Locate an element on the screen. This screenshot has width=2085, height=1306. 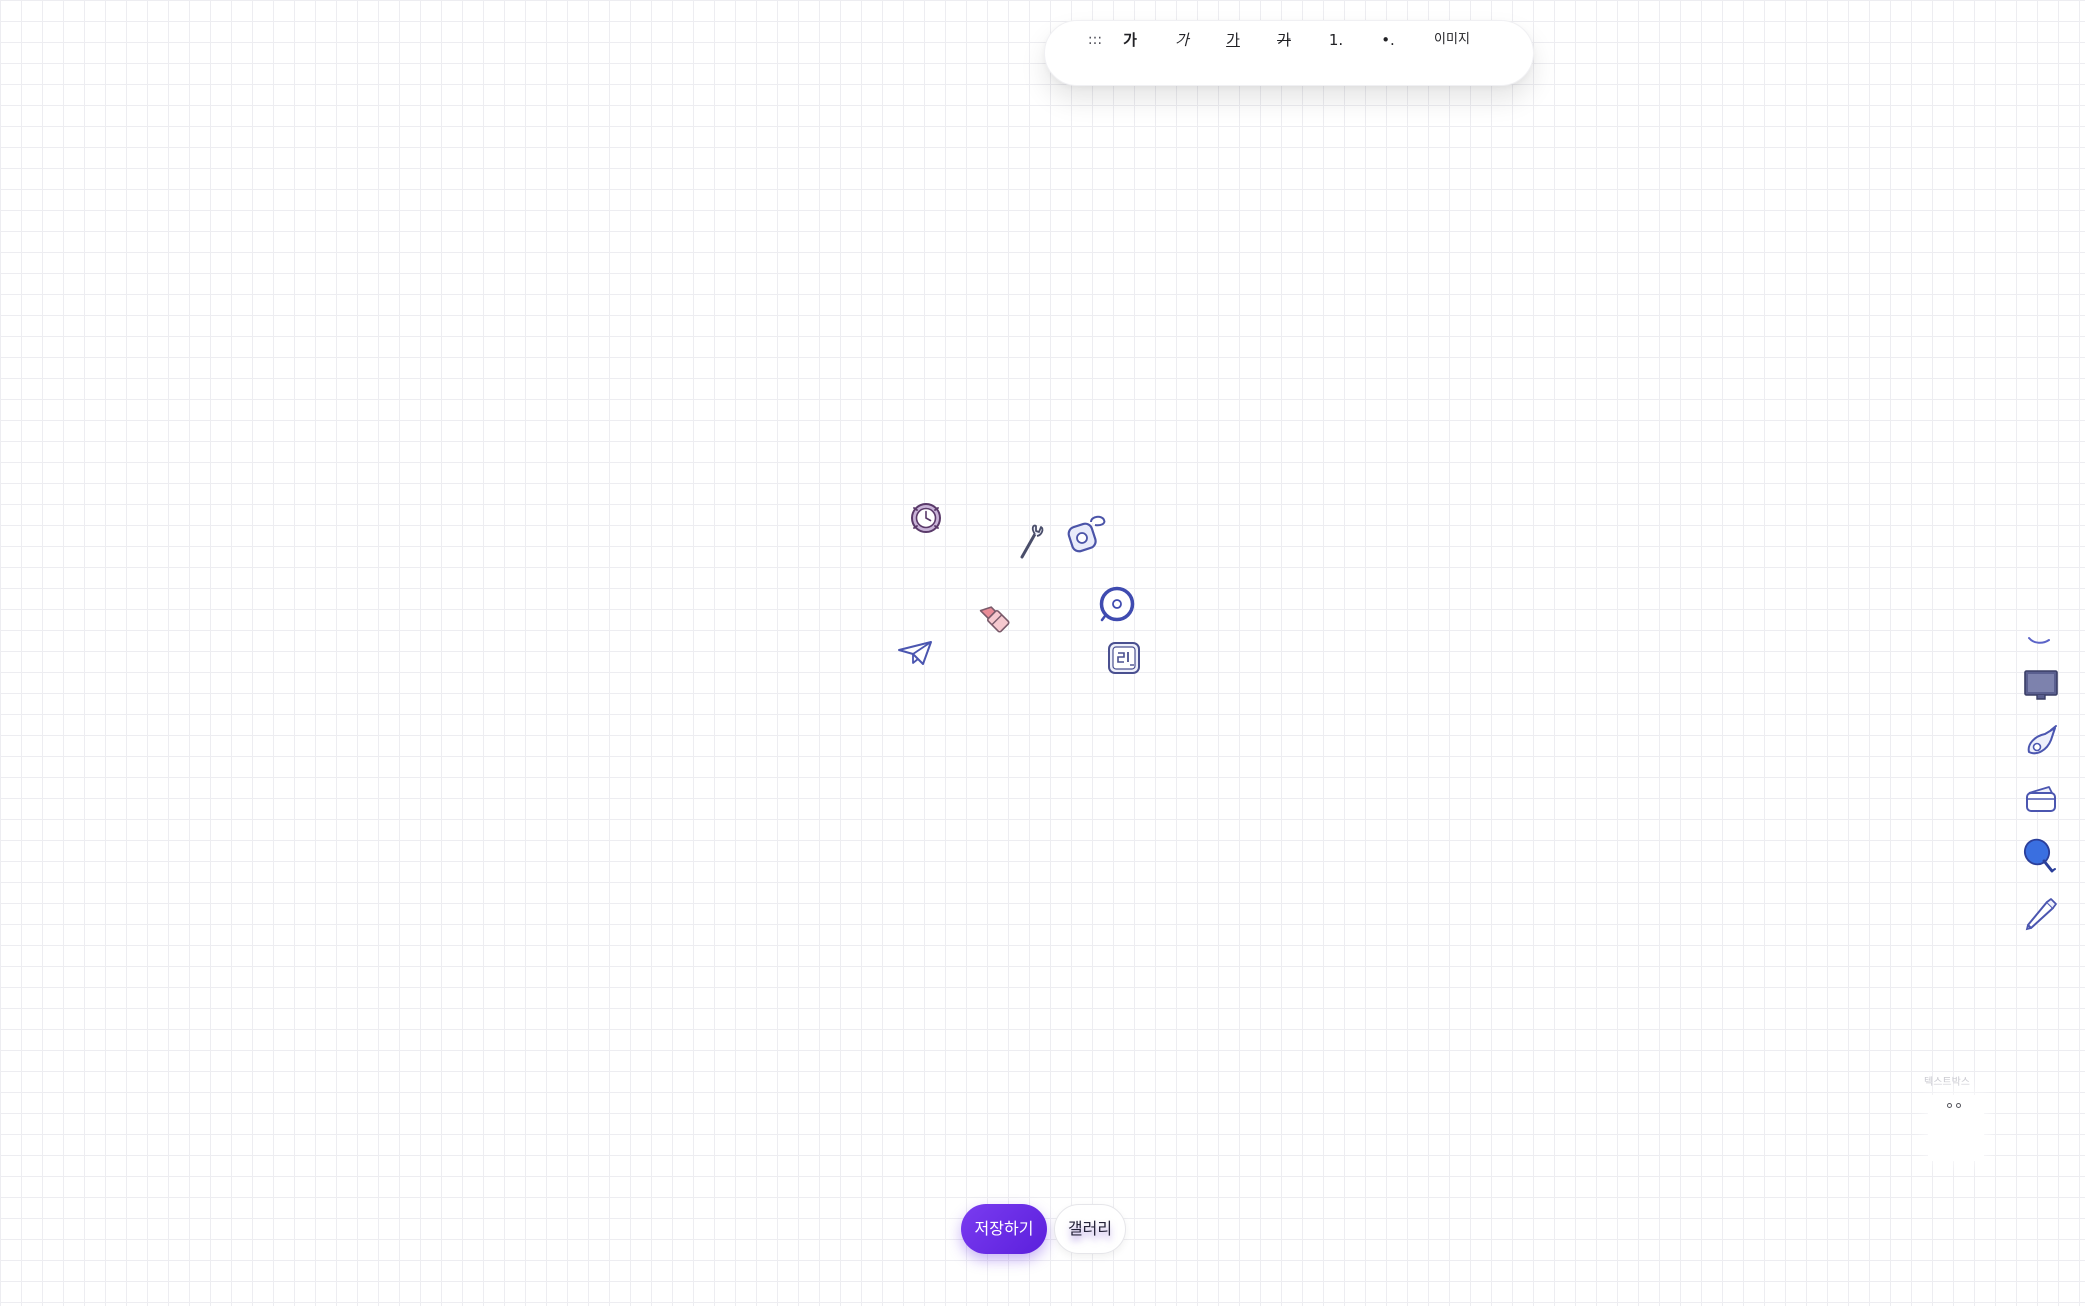
underline-button: 가 is located at coordinates (1233, 40).